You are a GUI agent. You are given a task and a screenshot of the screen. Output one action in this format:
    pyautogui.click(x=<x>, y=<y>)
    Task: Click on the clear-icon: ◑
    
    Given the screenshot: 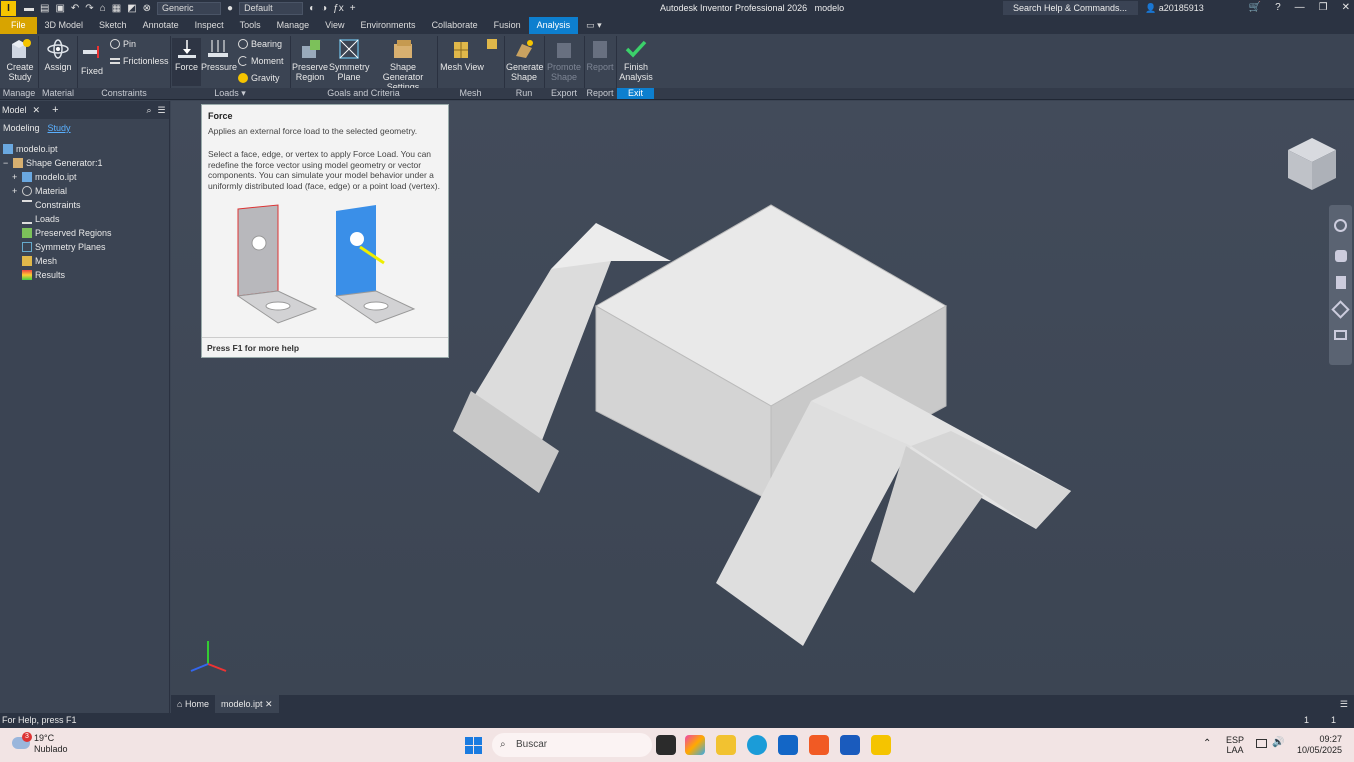 What is the action you would take?
    pyautogui.click(x=324, y=8)
    